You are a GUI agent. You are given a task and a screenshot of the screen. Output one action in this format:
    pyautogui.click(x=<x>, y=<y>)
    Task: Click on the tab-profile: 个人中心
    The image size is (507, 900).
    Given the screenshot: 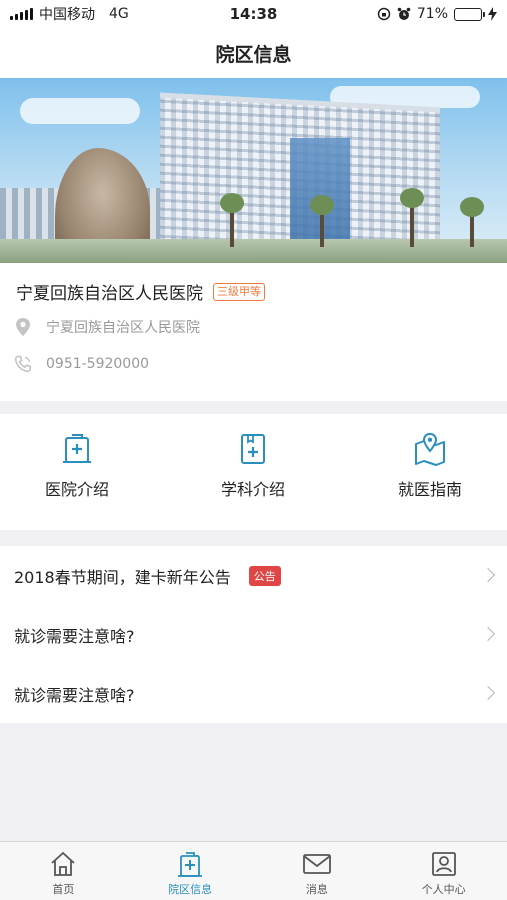 What is the action you would take?
    pyautogui.click(x=443, y=871)
    